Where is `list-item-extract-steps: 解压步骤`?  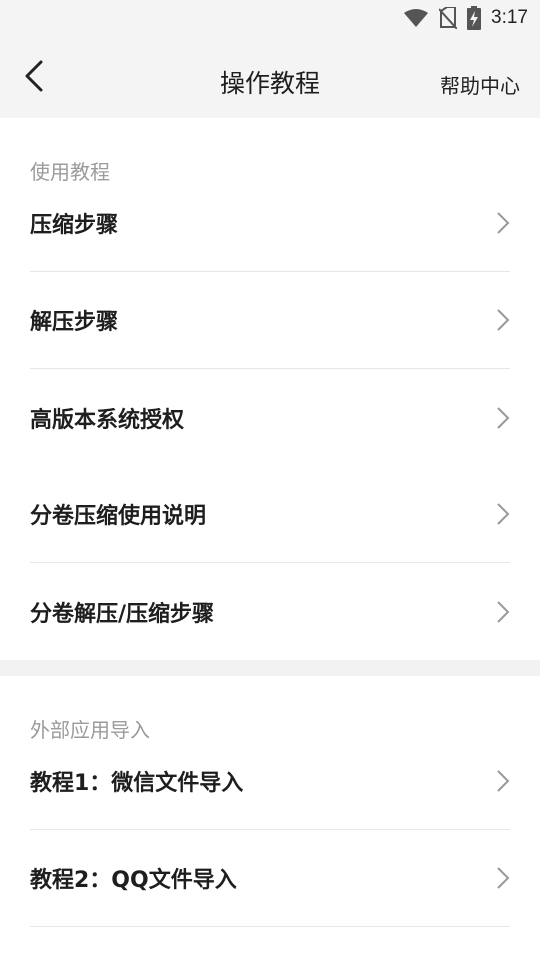
list-item-extract-steps: 解压步骤 is located at coordinates (270, 320).